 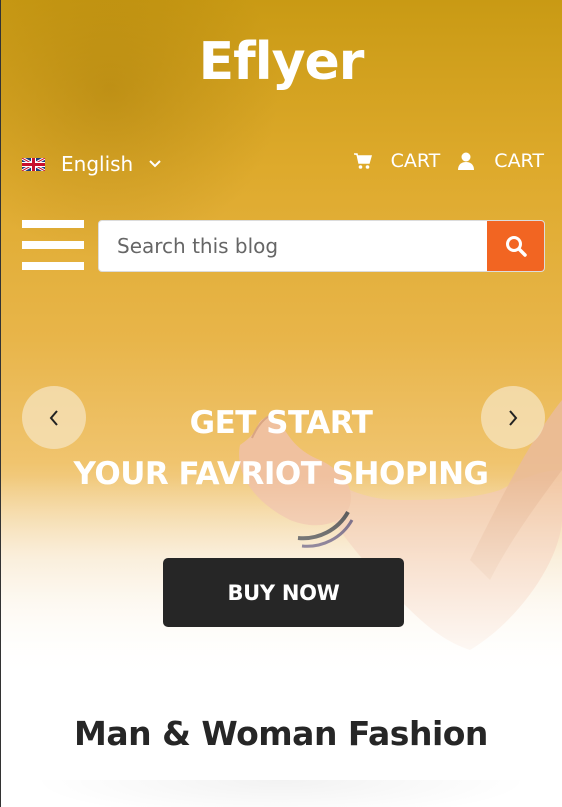 I want to click on uk-flag-icon, so click(x=33, y=164).